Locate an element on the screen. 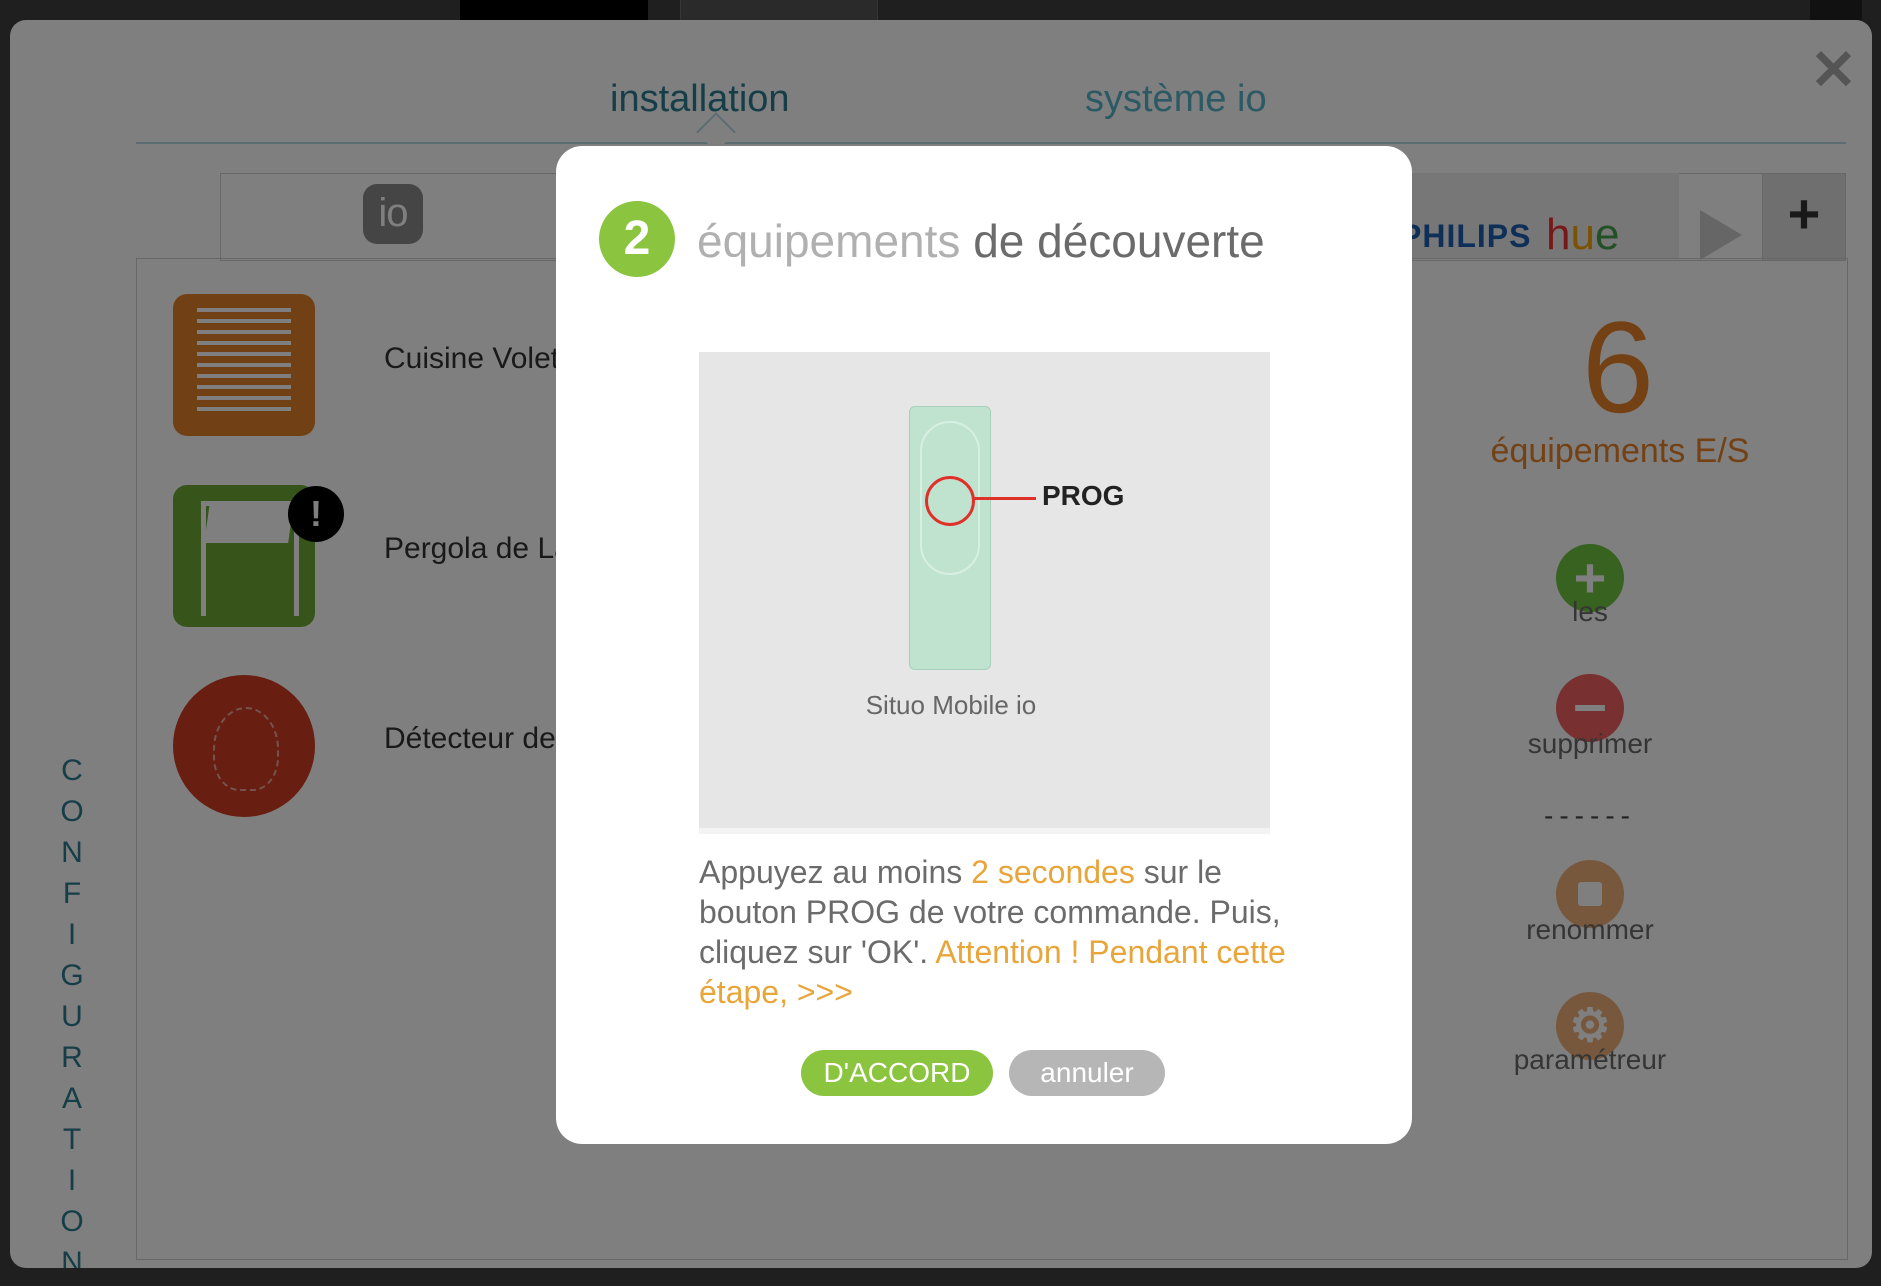 The image size is (1881, 1286). remote-illustration: PROG Situo Mobile io is located at coordinates (984, 593).